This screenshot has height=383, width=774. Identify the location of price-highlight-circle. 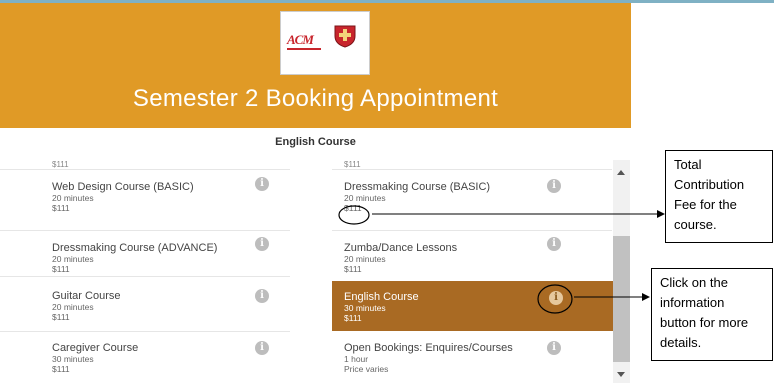
(354, 215).